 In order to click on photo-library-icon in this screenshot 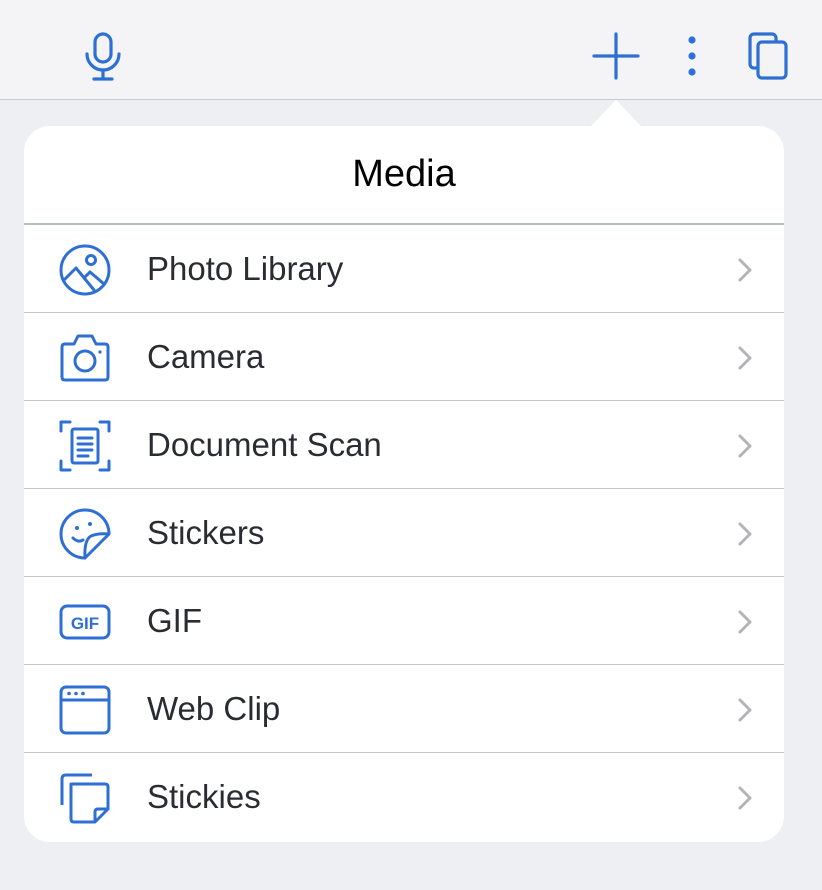, I will do `click(85, 270)`.